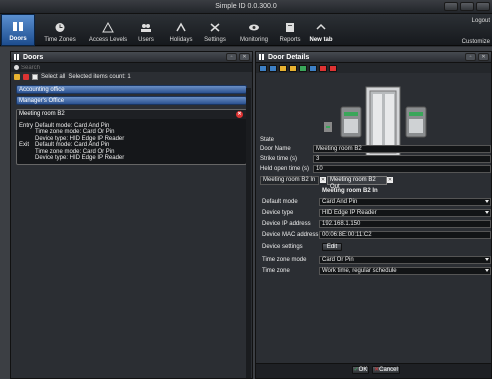 The height and width of the screenshot is (379, 492). I want to click on tab-access-levels: Access Levels, so click(108, 30).